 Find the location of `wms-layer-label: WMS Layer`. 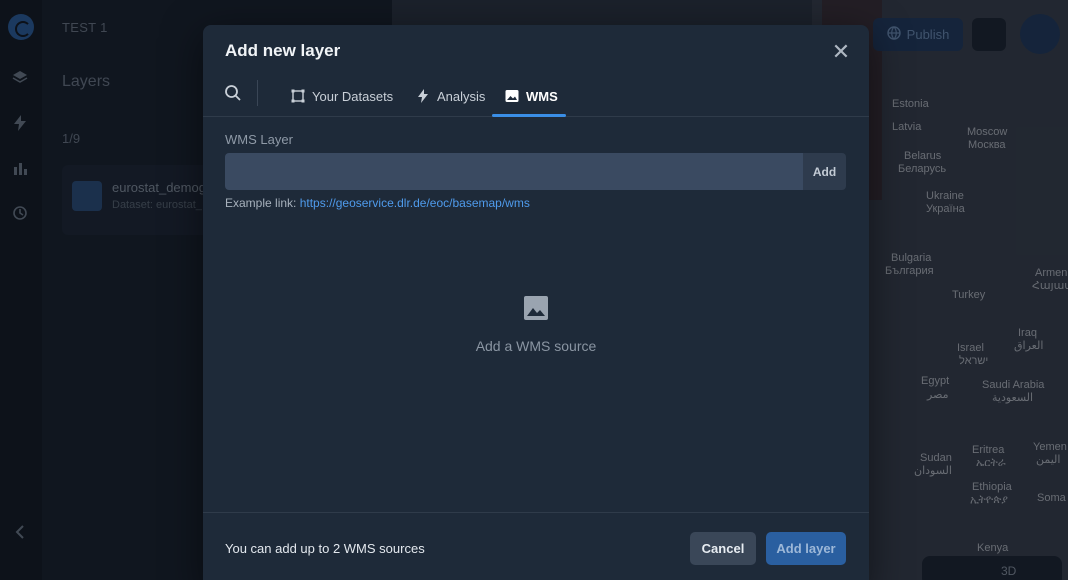

wms-layer-label: WMS Layer is located at coordinates (259, 139).